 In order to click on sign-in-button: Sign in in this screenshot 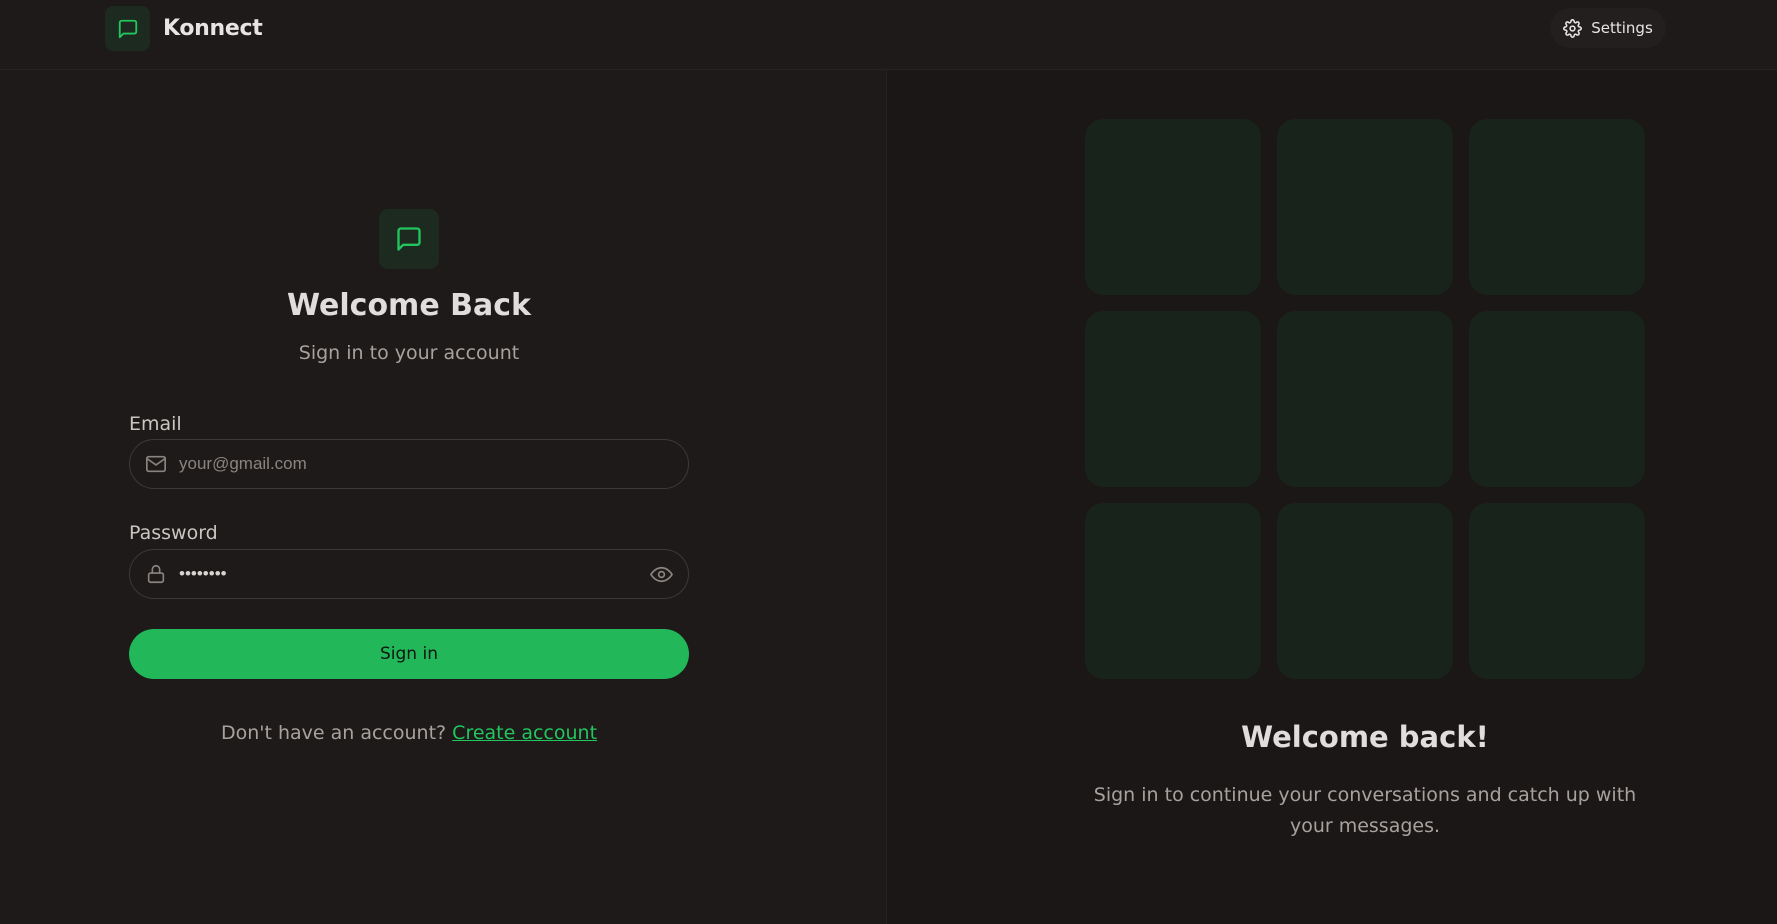, I will do `click(409, 654)`.